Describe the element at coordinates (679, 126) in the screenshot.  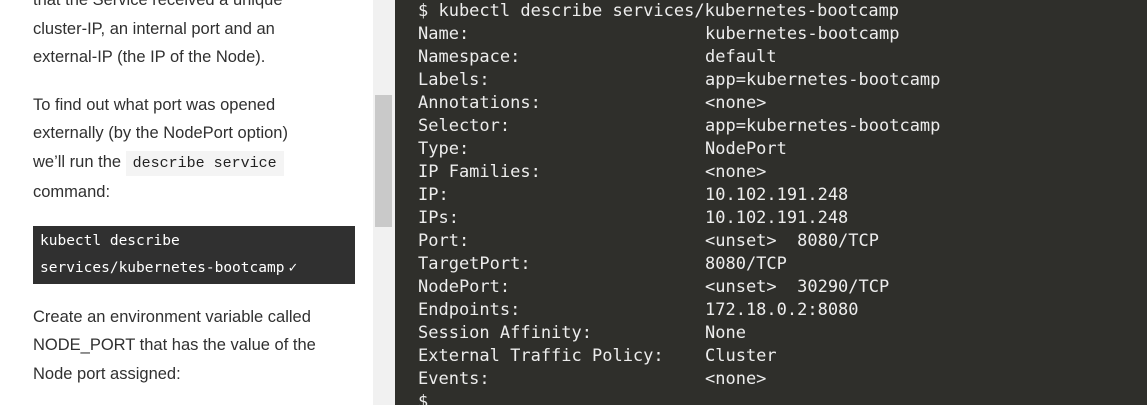
I see `describe-row: Selector: app=kubernetes-bootcamp` at that location.